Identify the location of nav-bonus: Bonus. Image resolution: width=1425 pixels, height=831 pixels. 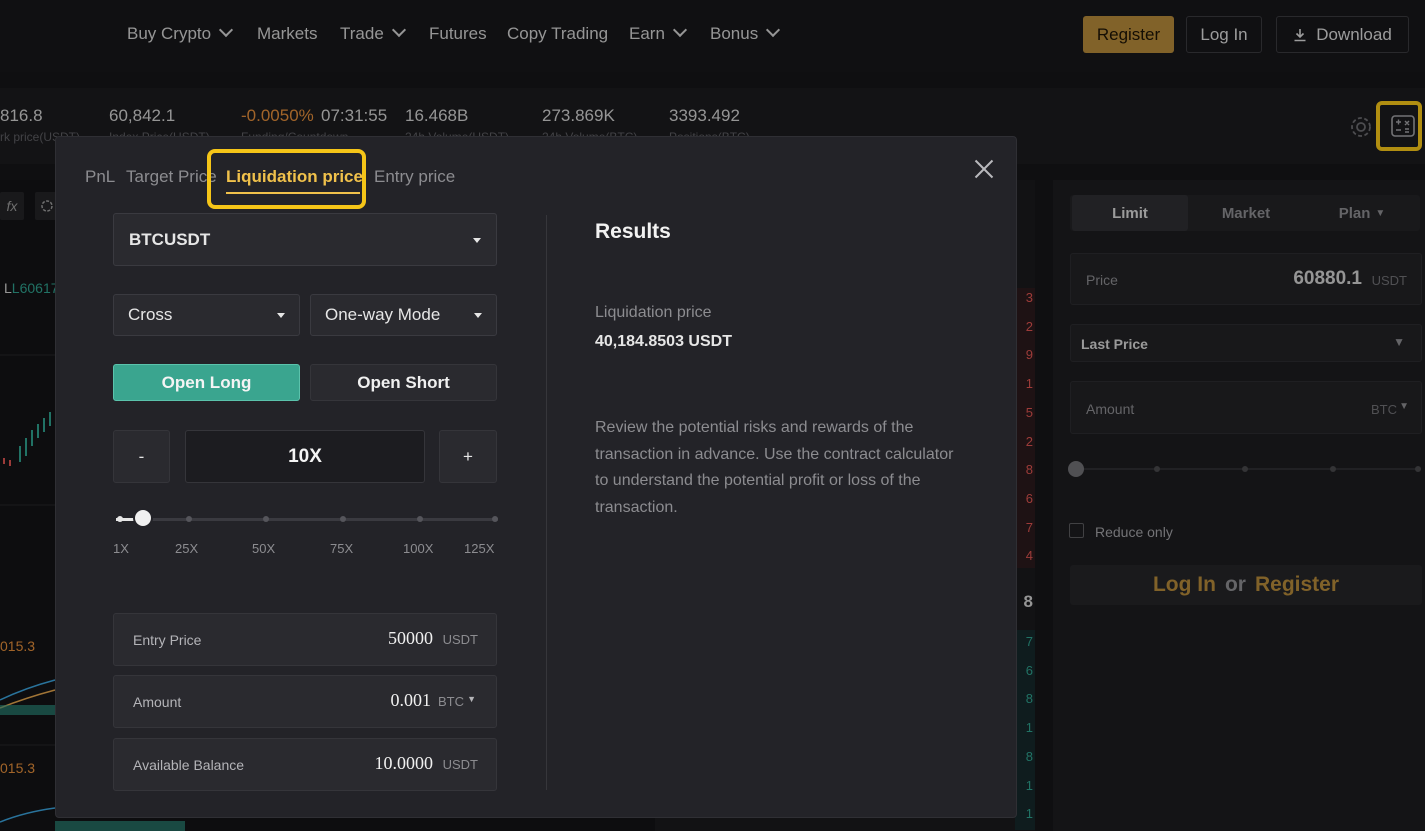
(745, 33).